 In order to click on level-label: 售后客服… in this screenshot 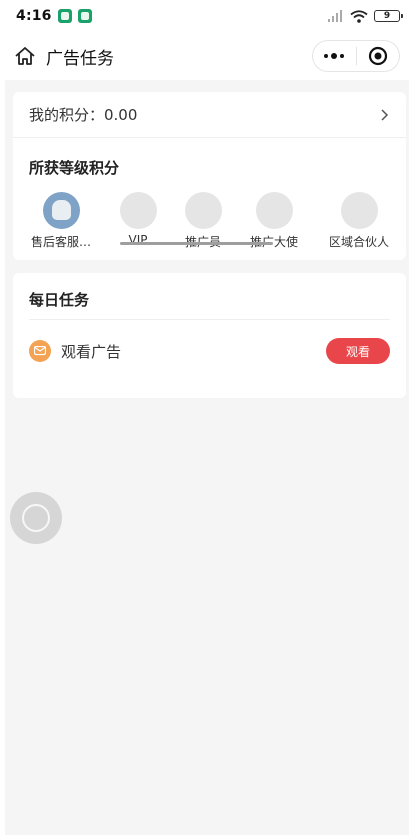, I will do `click(60, 242)`.